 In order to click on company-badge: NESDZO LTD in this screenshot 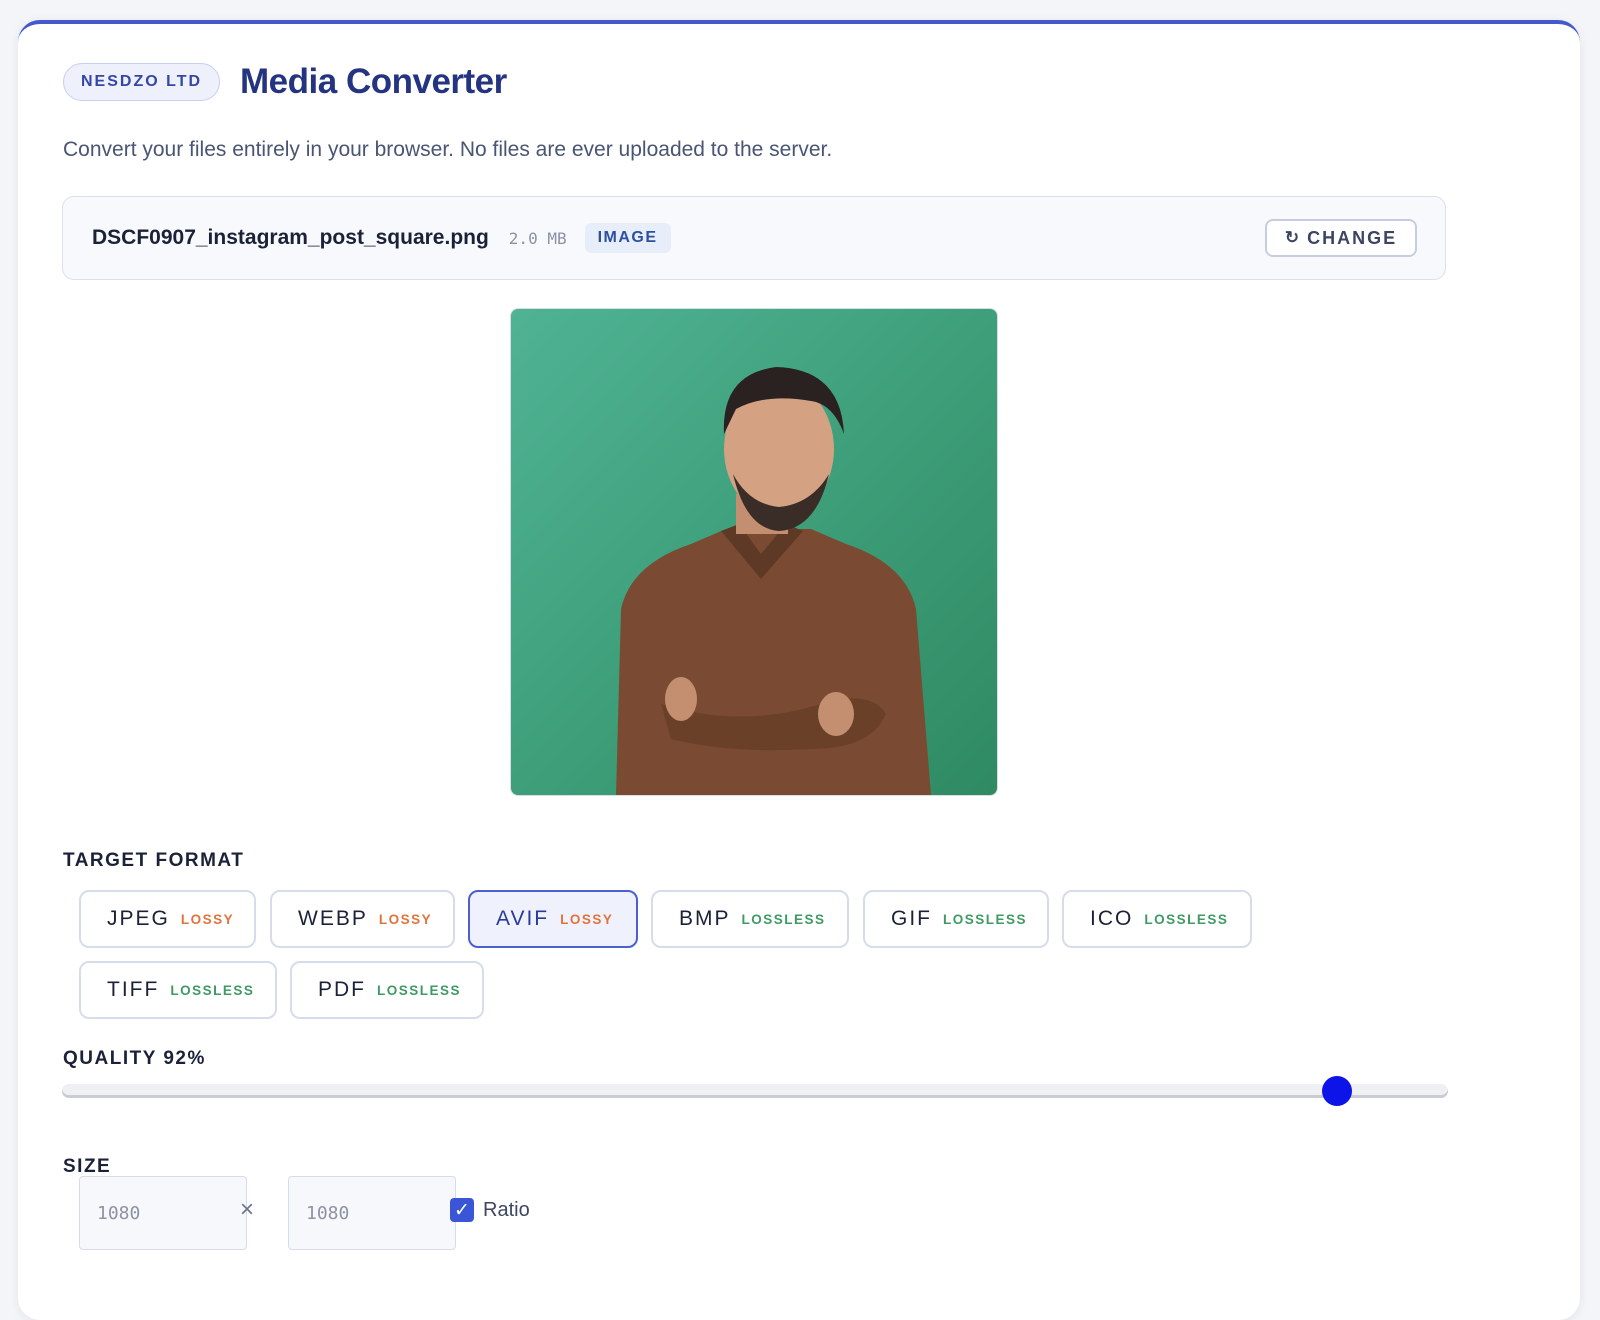, I will do `click(142, 82)`.